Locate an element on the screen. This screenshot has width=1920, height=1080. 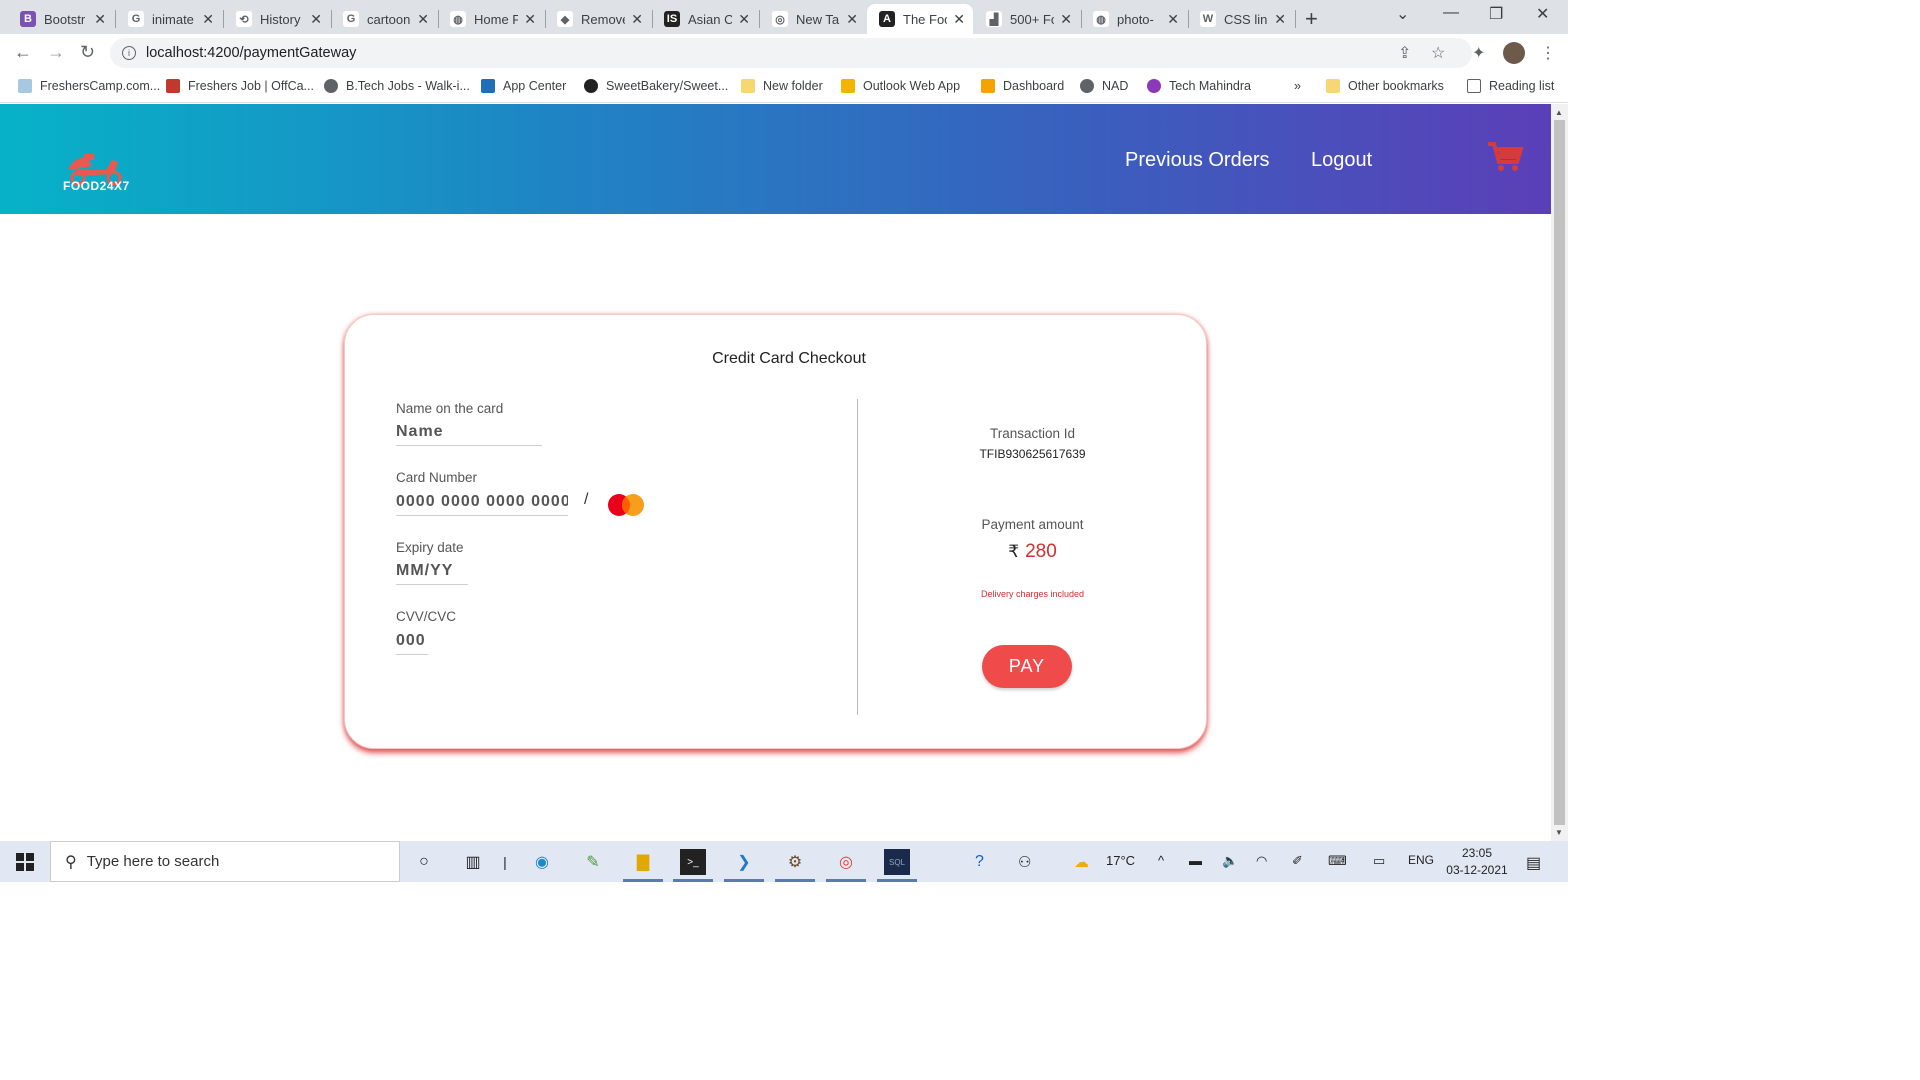
minimize-icon: — is located at coordinates (1451, 13).